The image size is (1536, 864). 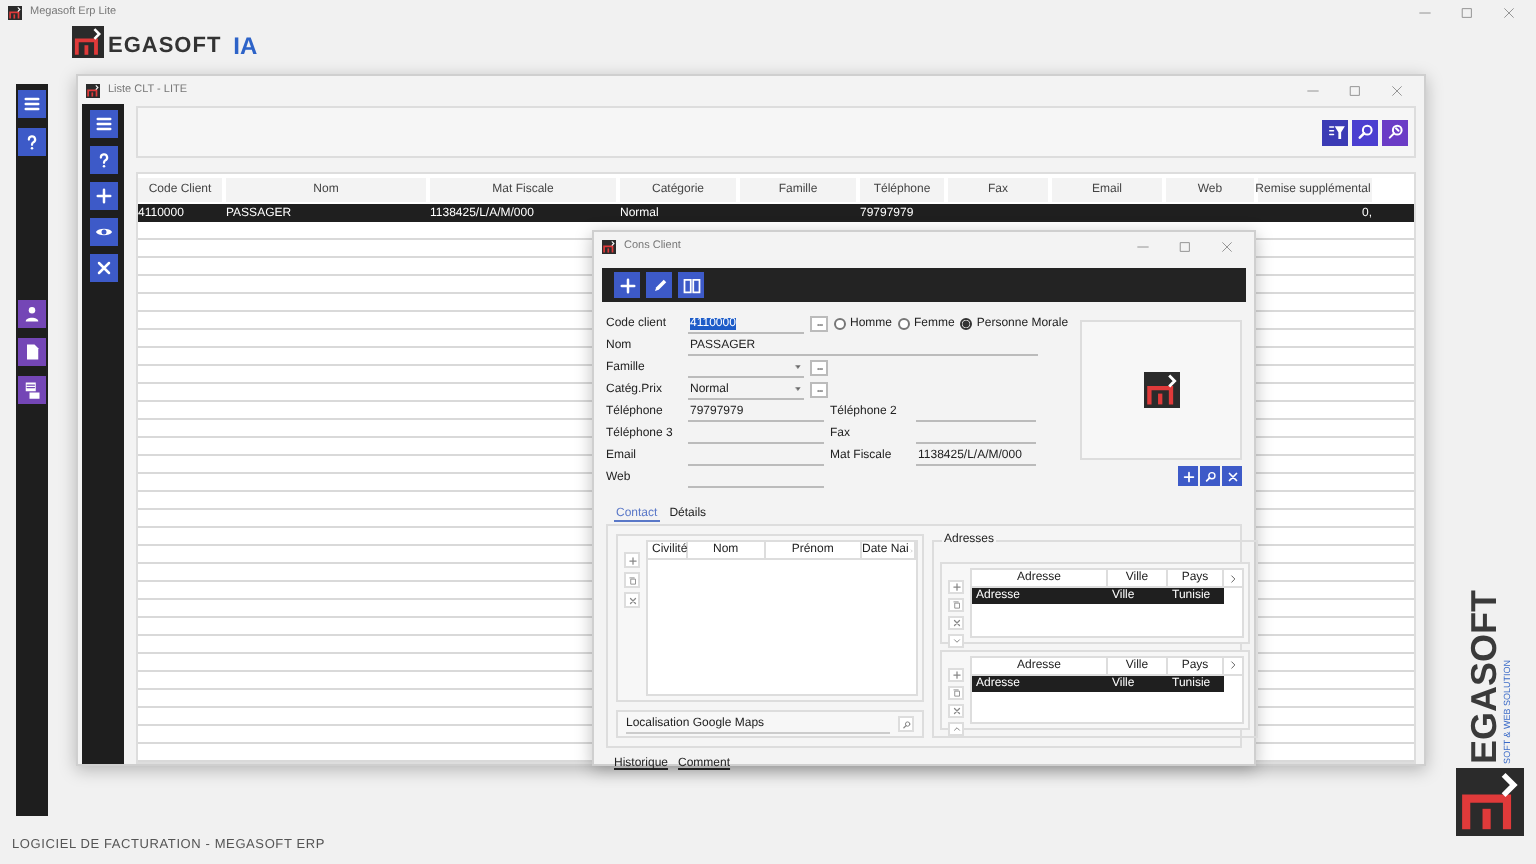 I want to click on filter-button, so click(x=1335, y=132).